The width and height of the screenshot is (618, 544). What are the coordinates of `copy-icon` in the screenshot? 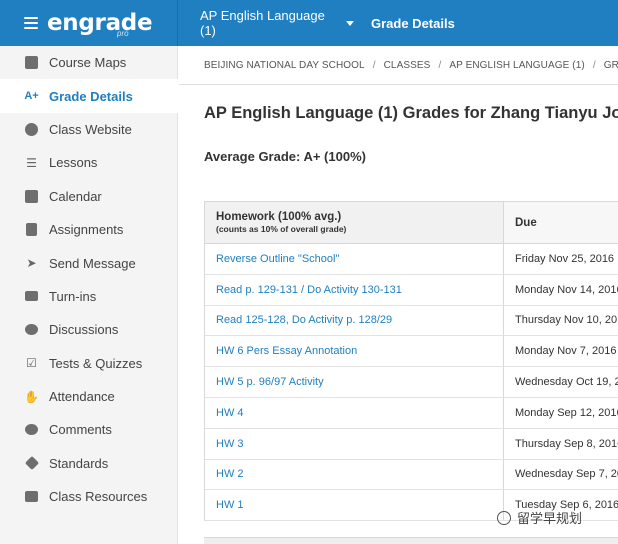 It's located at (31, 62).